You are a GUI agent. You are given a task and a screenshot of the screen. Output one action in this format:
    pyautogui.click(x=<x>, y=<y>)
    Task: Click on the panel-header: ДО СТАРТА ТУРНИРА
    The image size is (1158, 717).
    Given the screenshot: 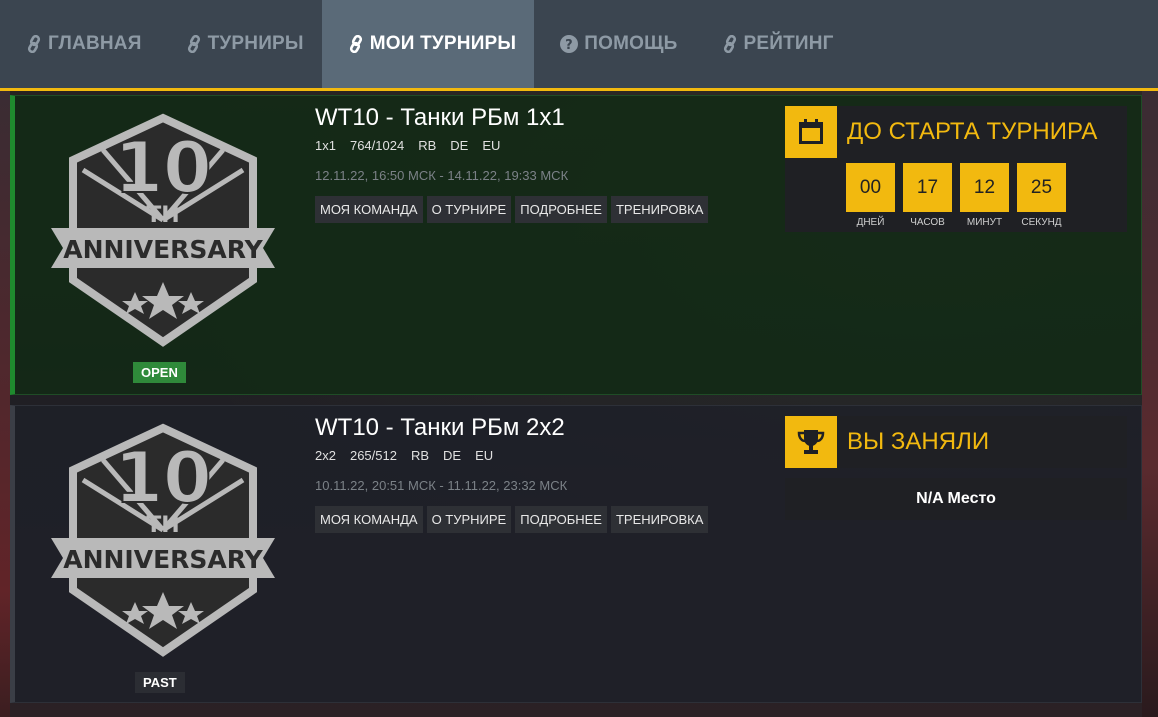 What is the action you would take?
    pyautogui.click(x=956, y=132)
    